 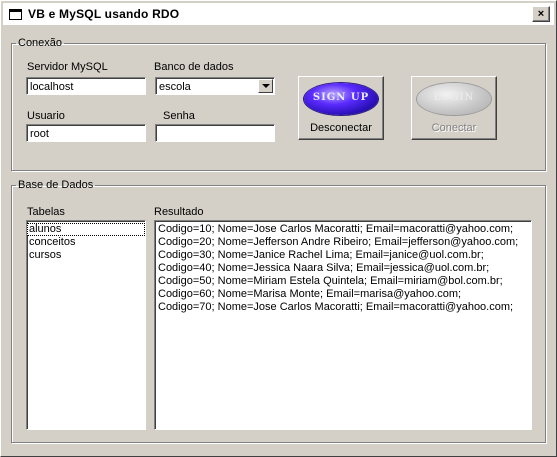 What do you see at coordinates (179, 212) in the screenshot?
I see `resultado-label: Resultado` at bounding box center [179, 212].